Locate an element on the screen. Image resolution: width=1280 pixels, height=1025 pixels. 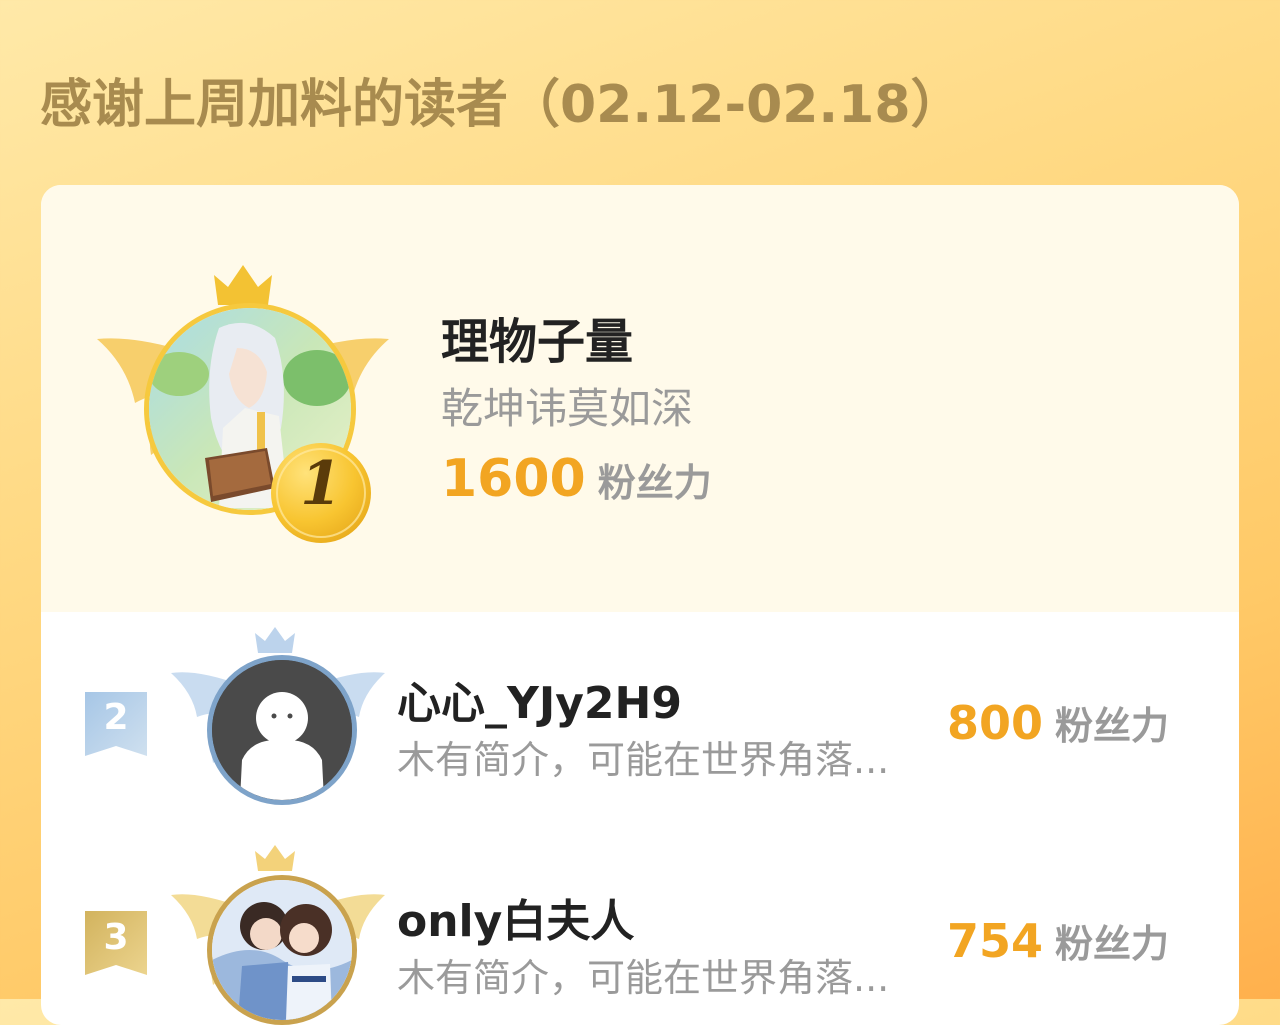
default-avatar-icon is located at coordinates (282, 730).